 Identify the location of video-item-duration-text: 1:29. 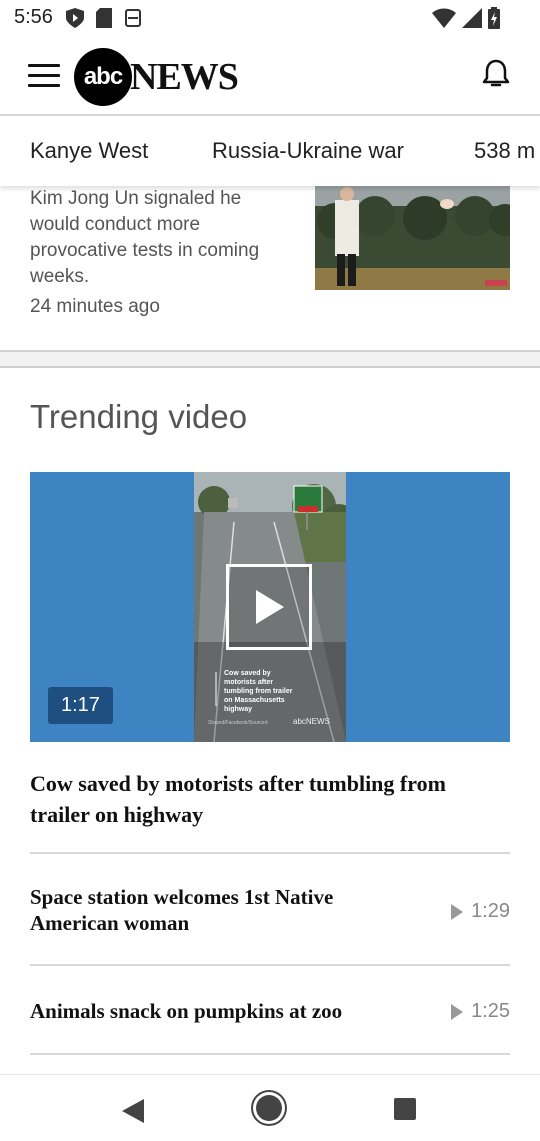
(490, 911).